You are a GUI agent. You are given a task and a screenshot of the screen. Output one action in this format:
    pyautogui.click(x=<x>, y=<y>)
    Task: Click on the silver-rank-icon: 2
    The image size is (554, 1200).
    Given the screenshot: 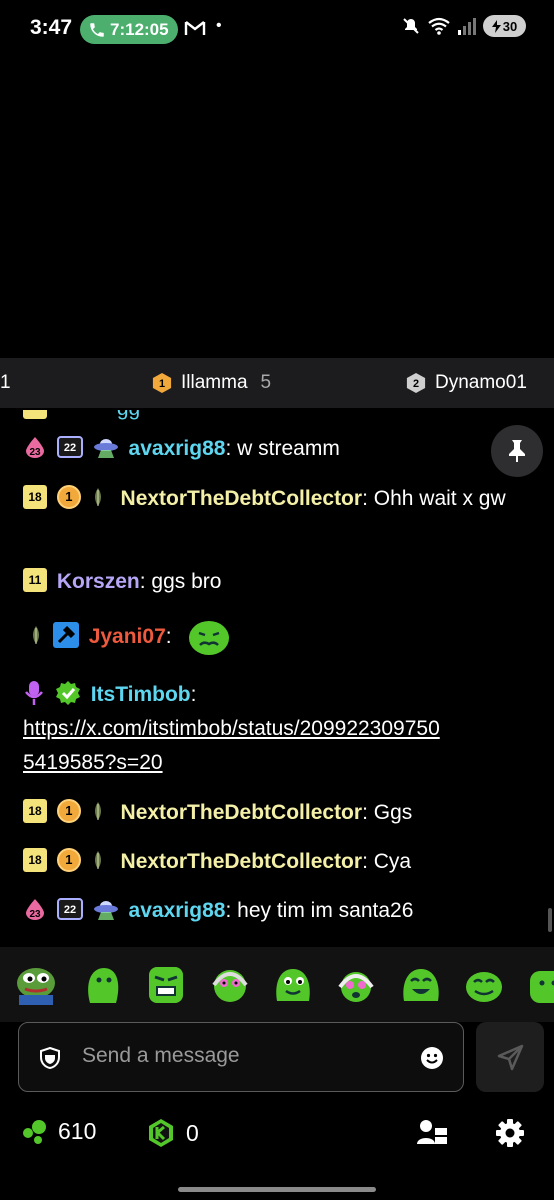 What is the action you would take?
    pyautogui.click(x=416, y=383)
    